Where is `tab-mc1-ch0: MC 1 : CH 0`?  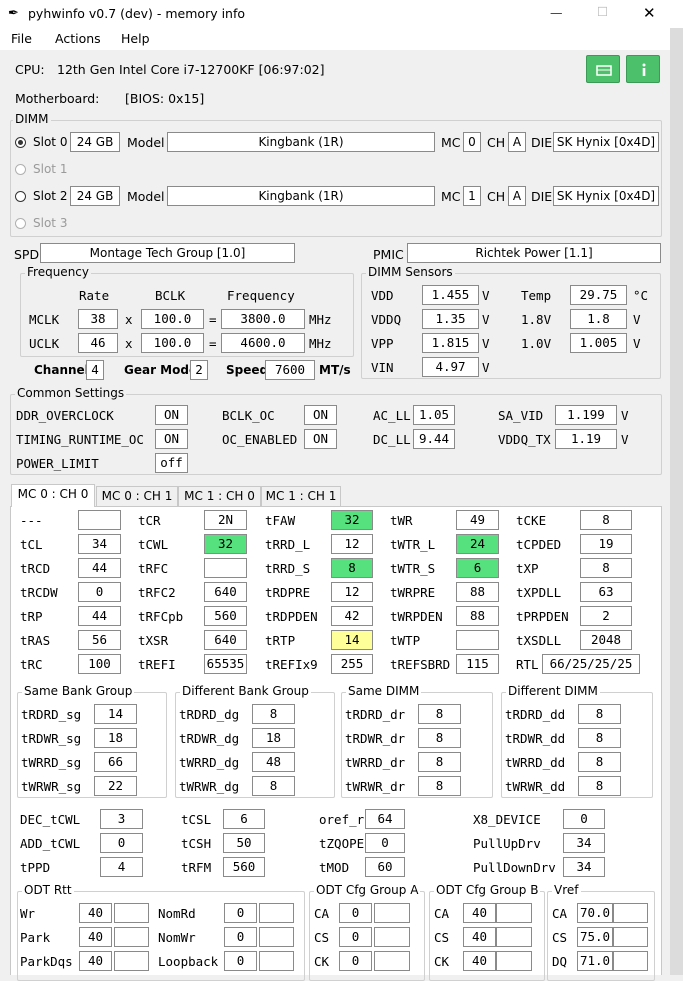 tab-mc1-ch0: MC 1 : CH 0 is located at coordinates (219, 496).